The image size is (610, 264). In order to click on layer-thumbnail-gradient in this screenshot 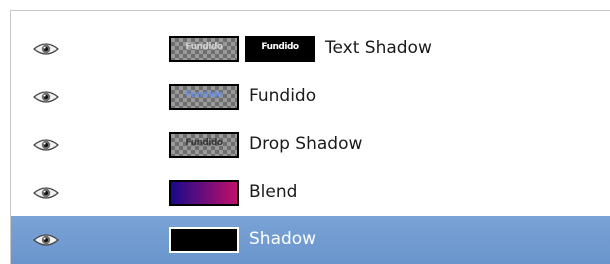, I will do `click(204, 193)`.